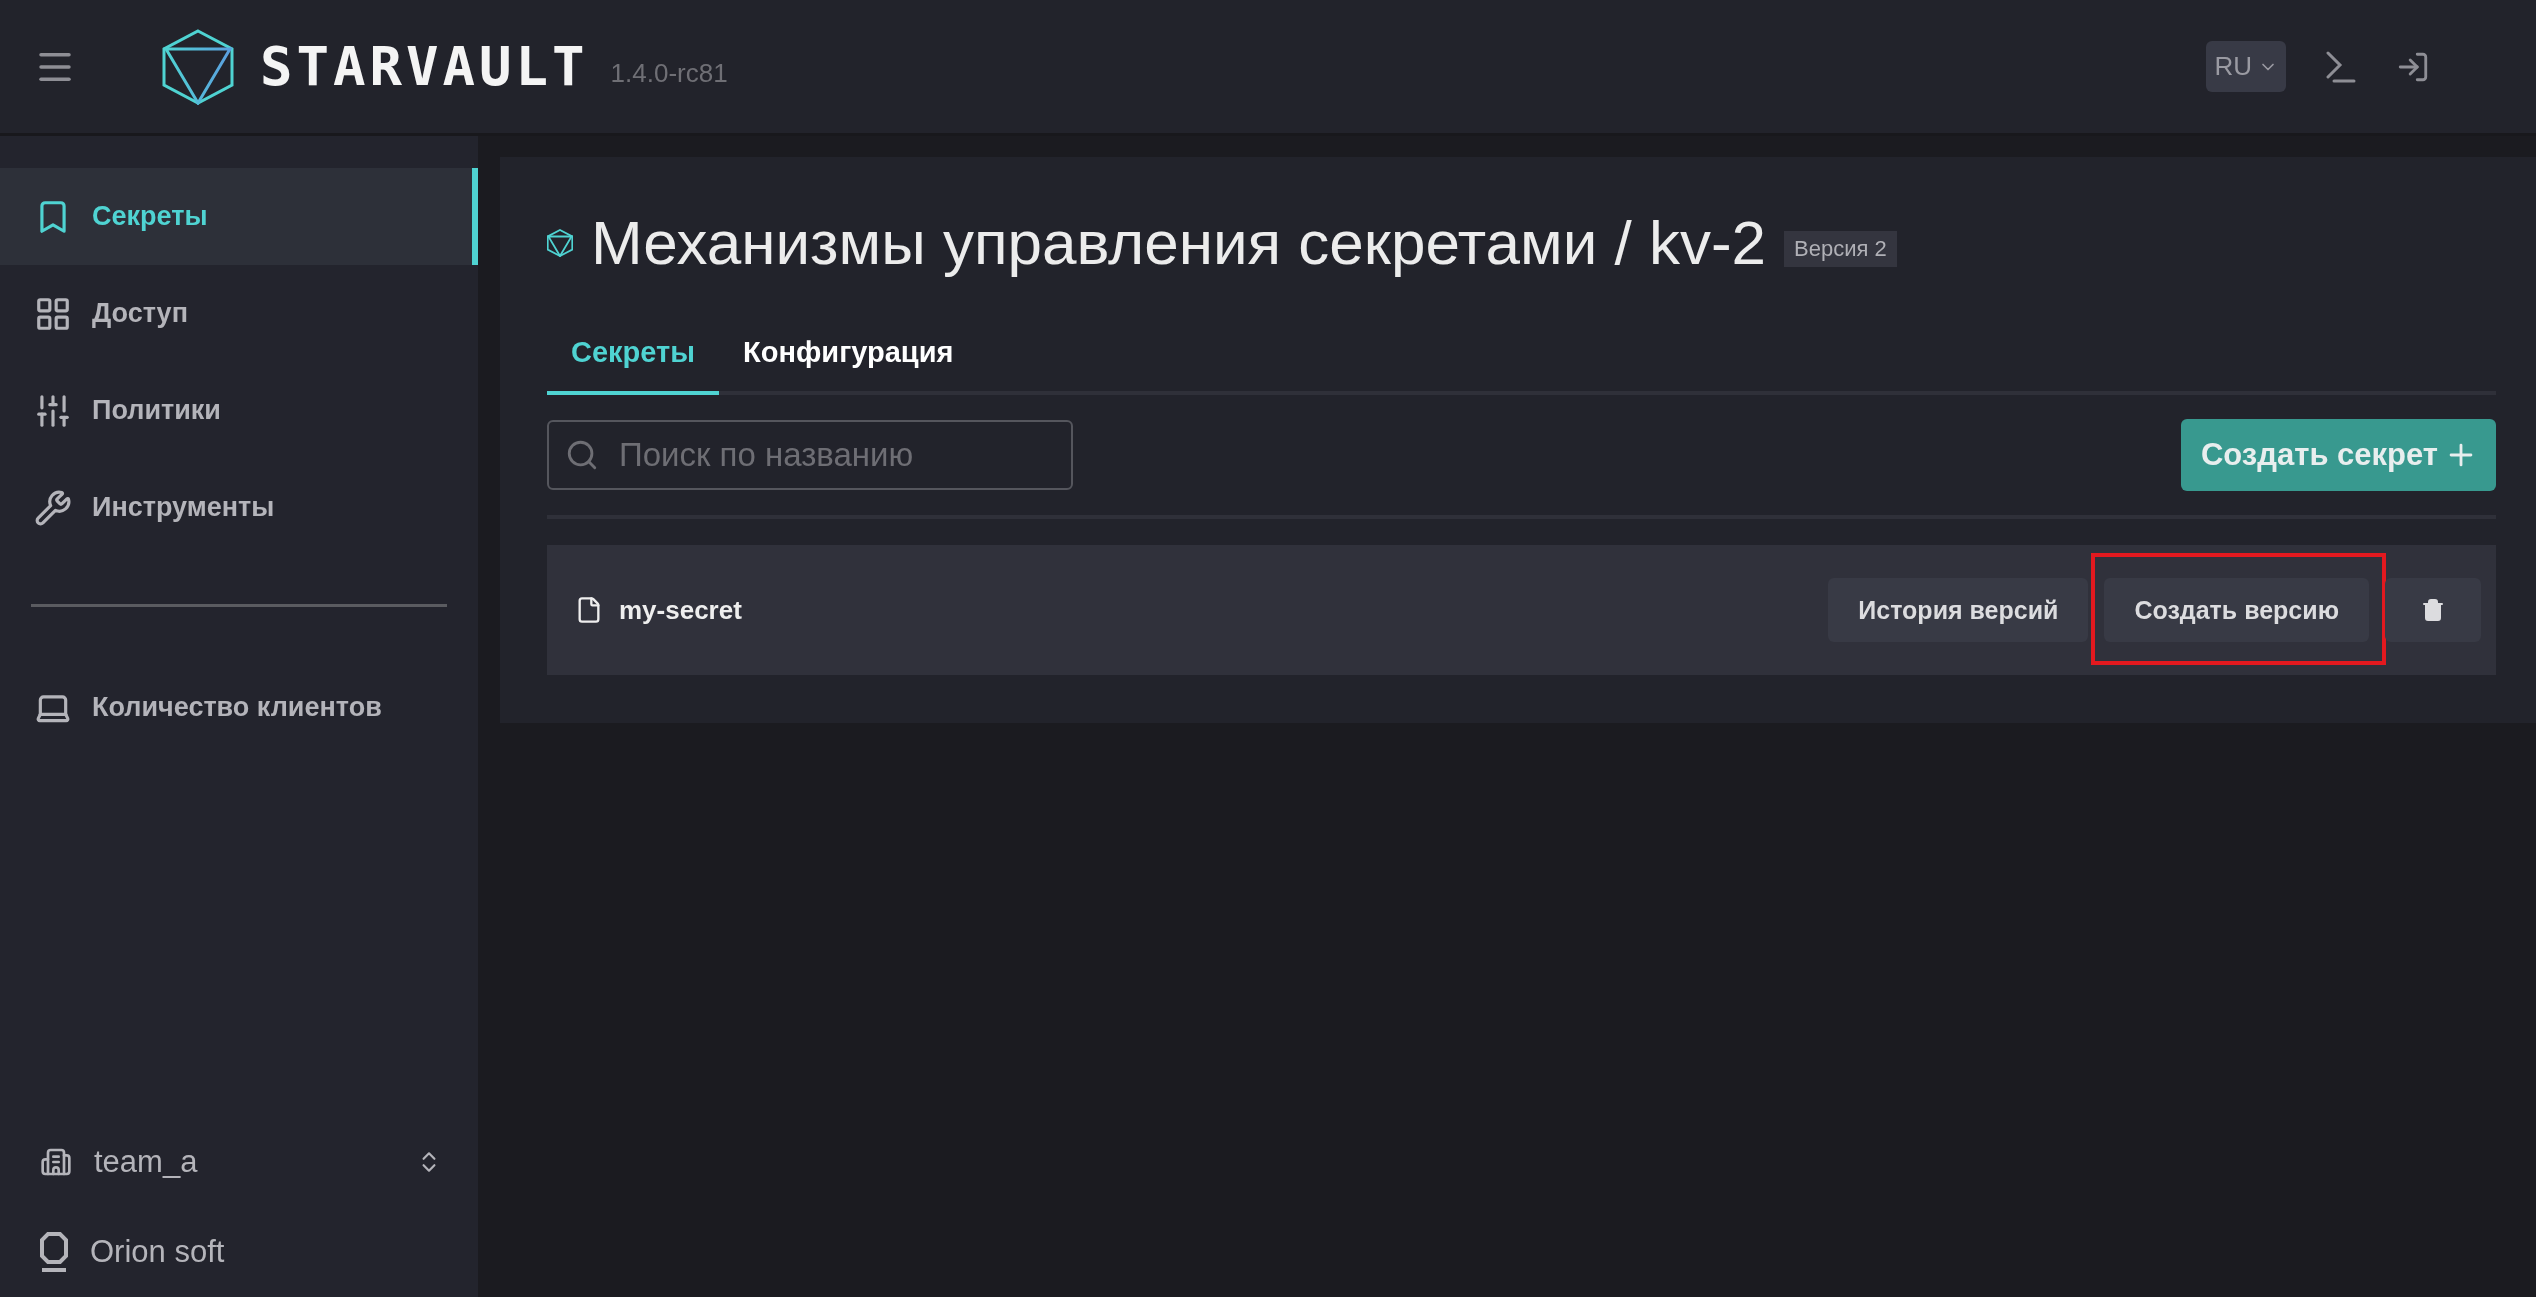  What do you see at coordinates (669, 73) in the screenshot?
I see `version-label: 1.4.0-rc81` at bounding box center [669, 73].